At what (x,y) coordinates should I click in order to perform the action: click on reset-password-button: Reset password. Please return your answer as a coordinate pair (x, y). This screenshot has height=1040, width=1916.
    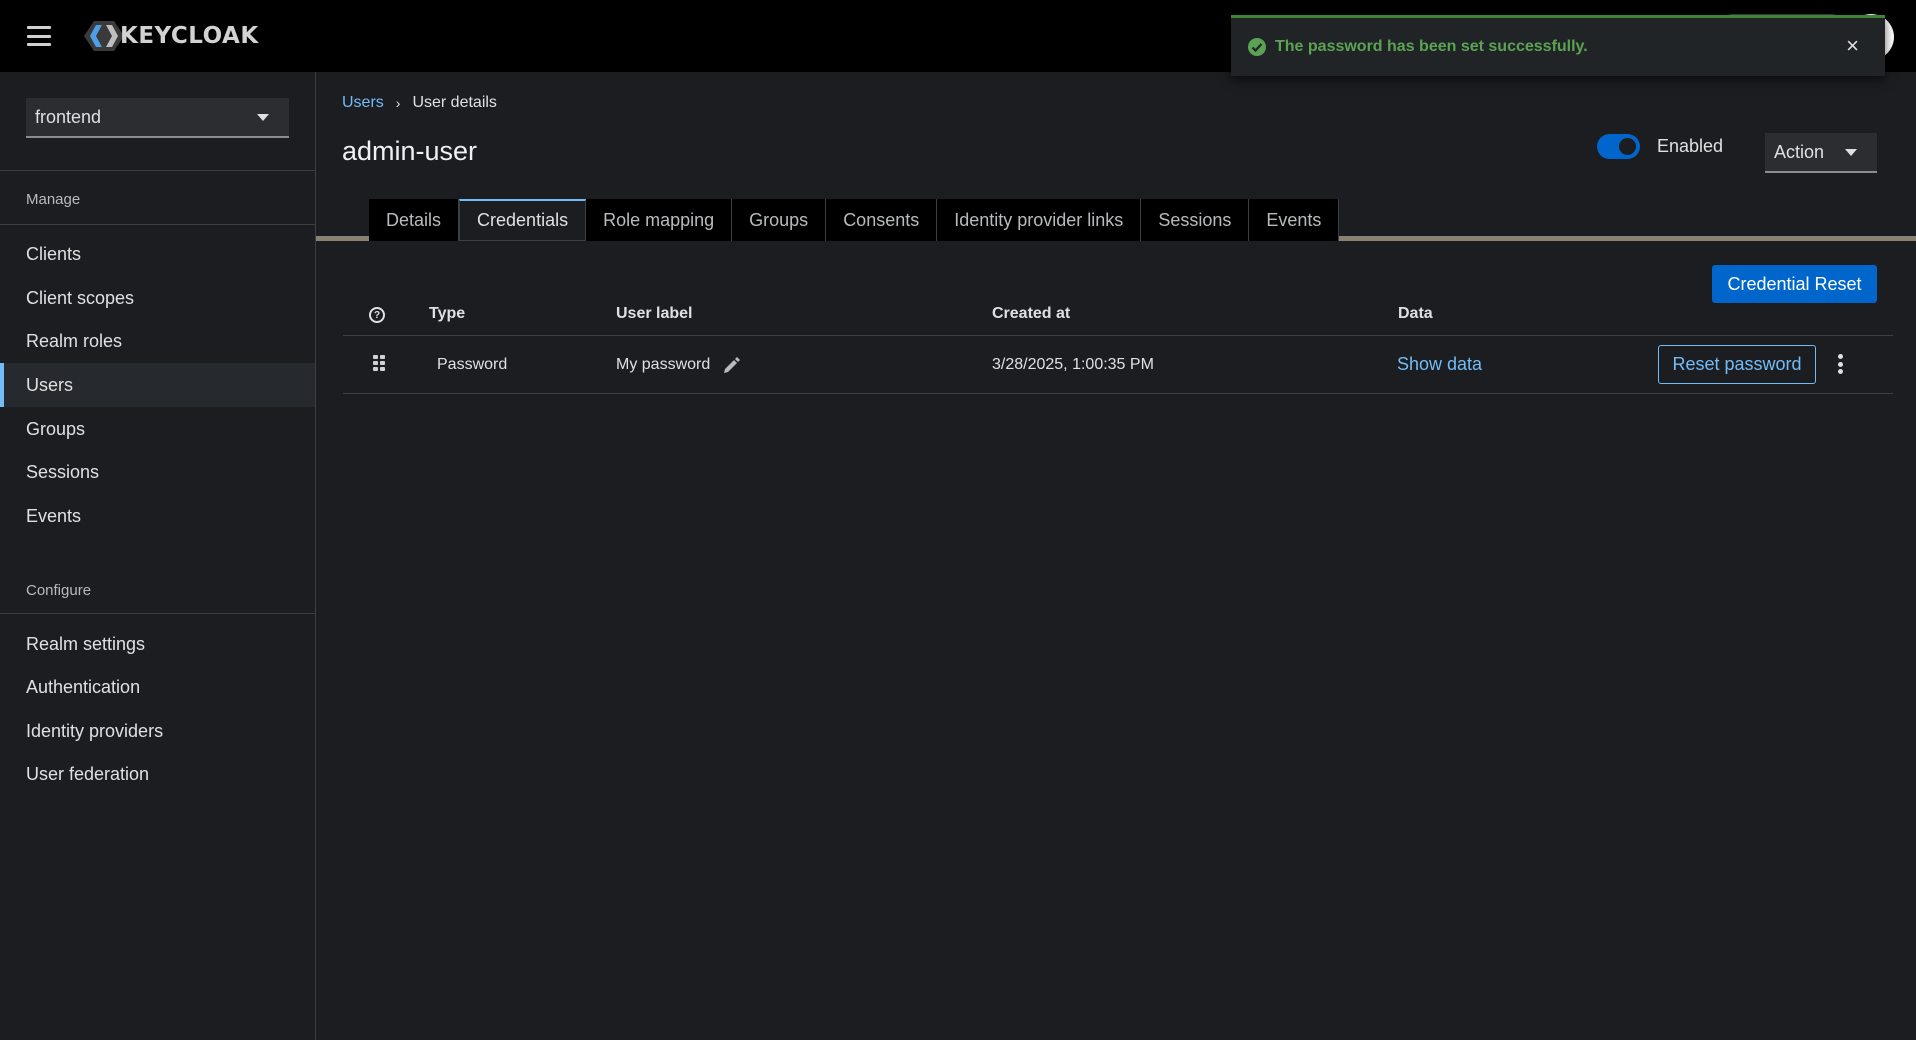
    Looking at the image, I should click on (1737, 364).